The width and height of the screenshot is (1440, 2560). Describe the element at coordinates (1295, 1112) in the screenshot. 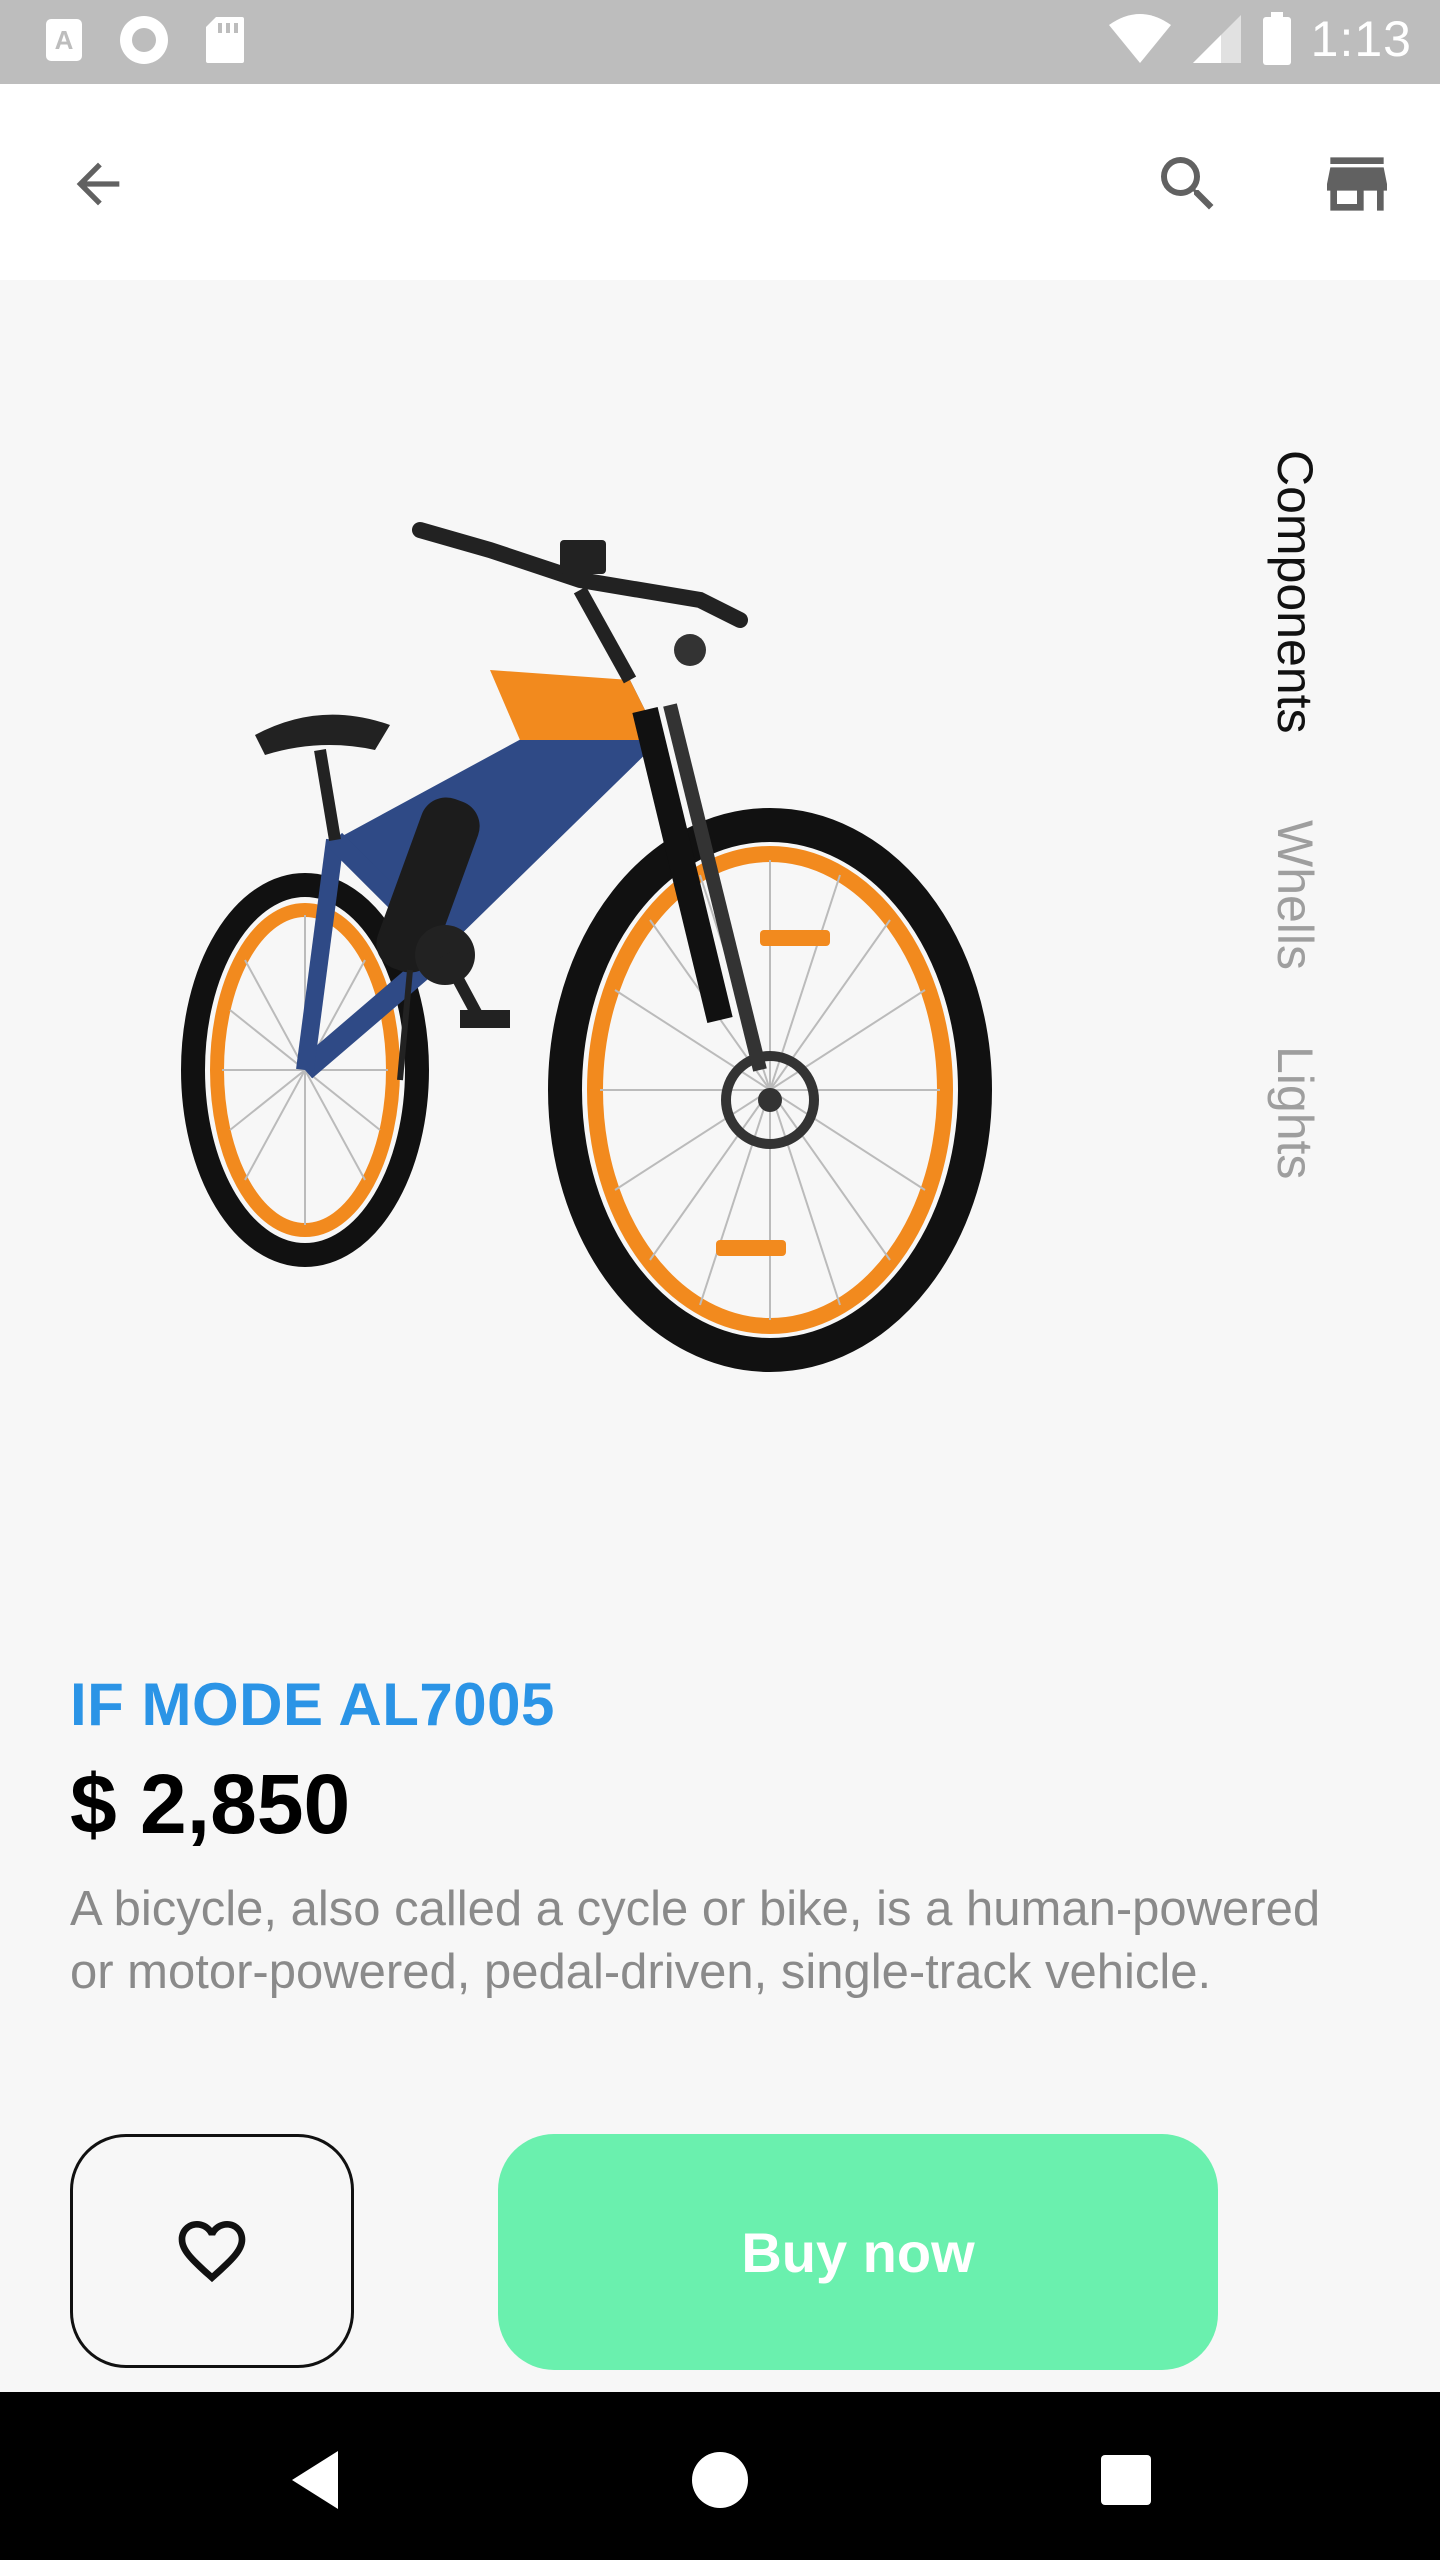

I see `tab-lights: Lights` at that location.